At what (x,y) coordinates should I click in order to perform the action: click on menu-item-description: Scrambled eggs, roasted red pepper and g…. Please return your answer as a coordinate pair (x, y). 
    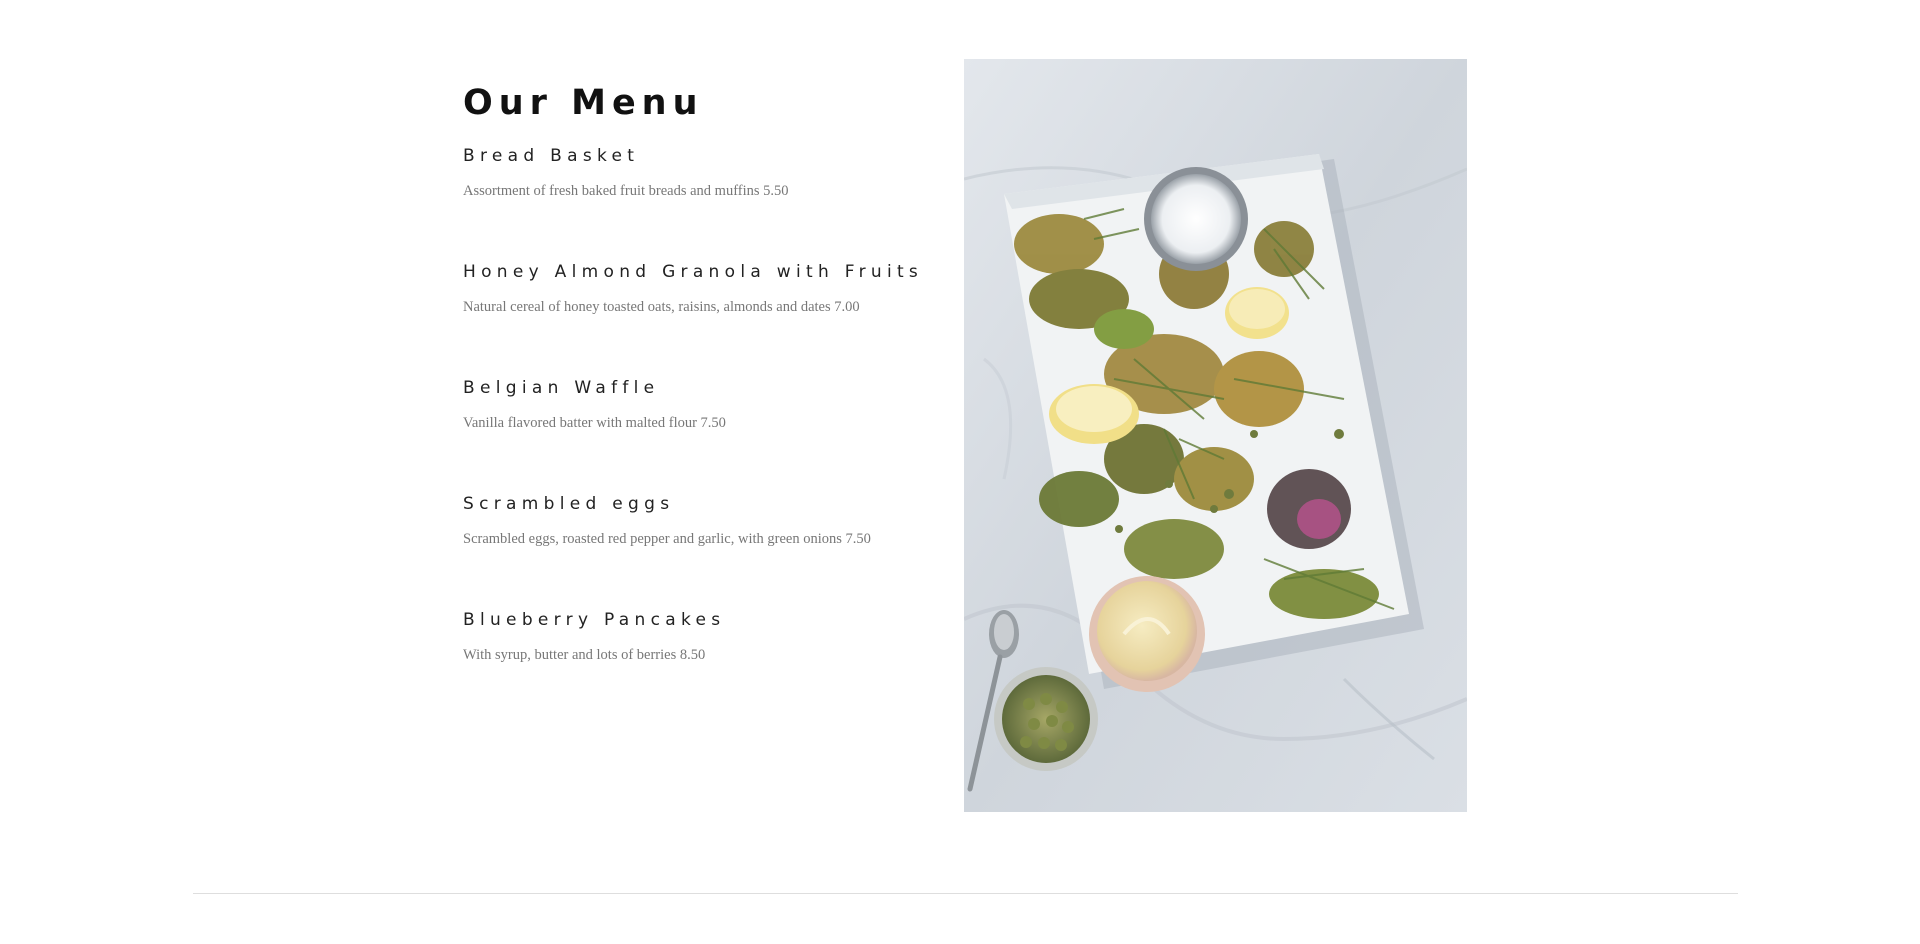
    Looking at the image, I should click on (667, 539).